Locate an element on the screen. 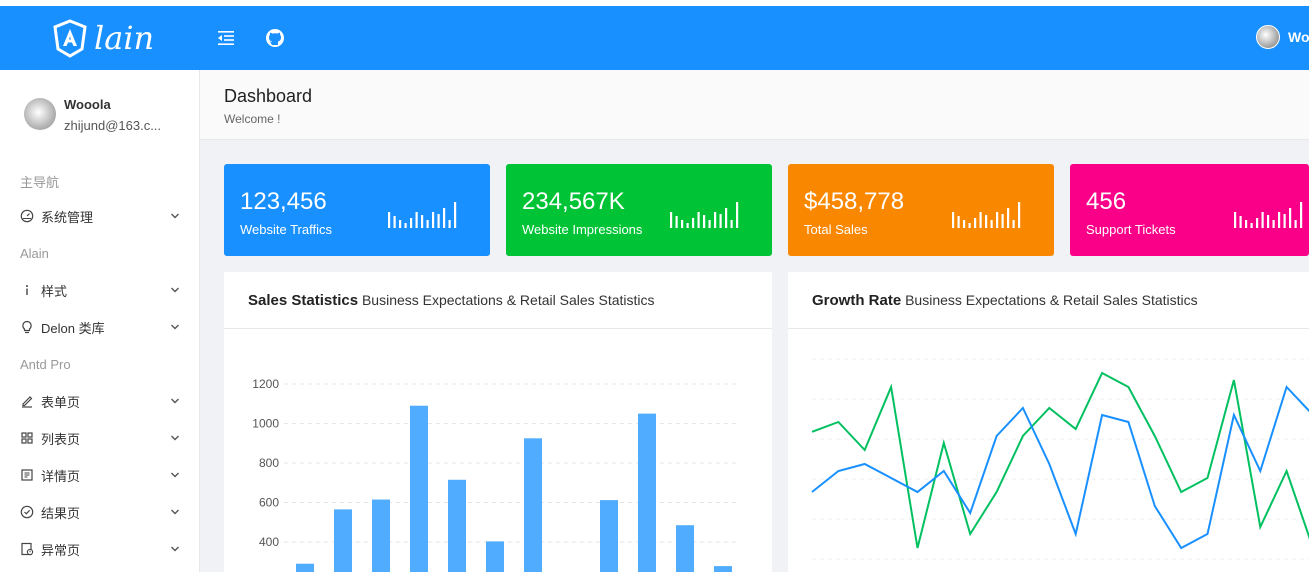  y-tick-label: 1200 is located at coordinates (265, 384).